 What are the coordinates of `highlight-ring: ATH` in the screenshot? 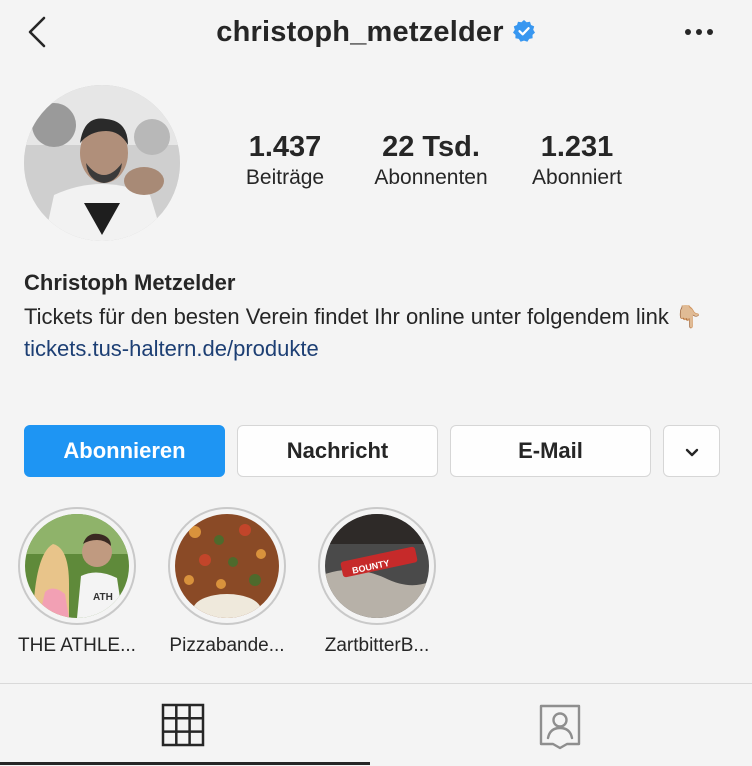 It's located at (77, 566).